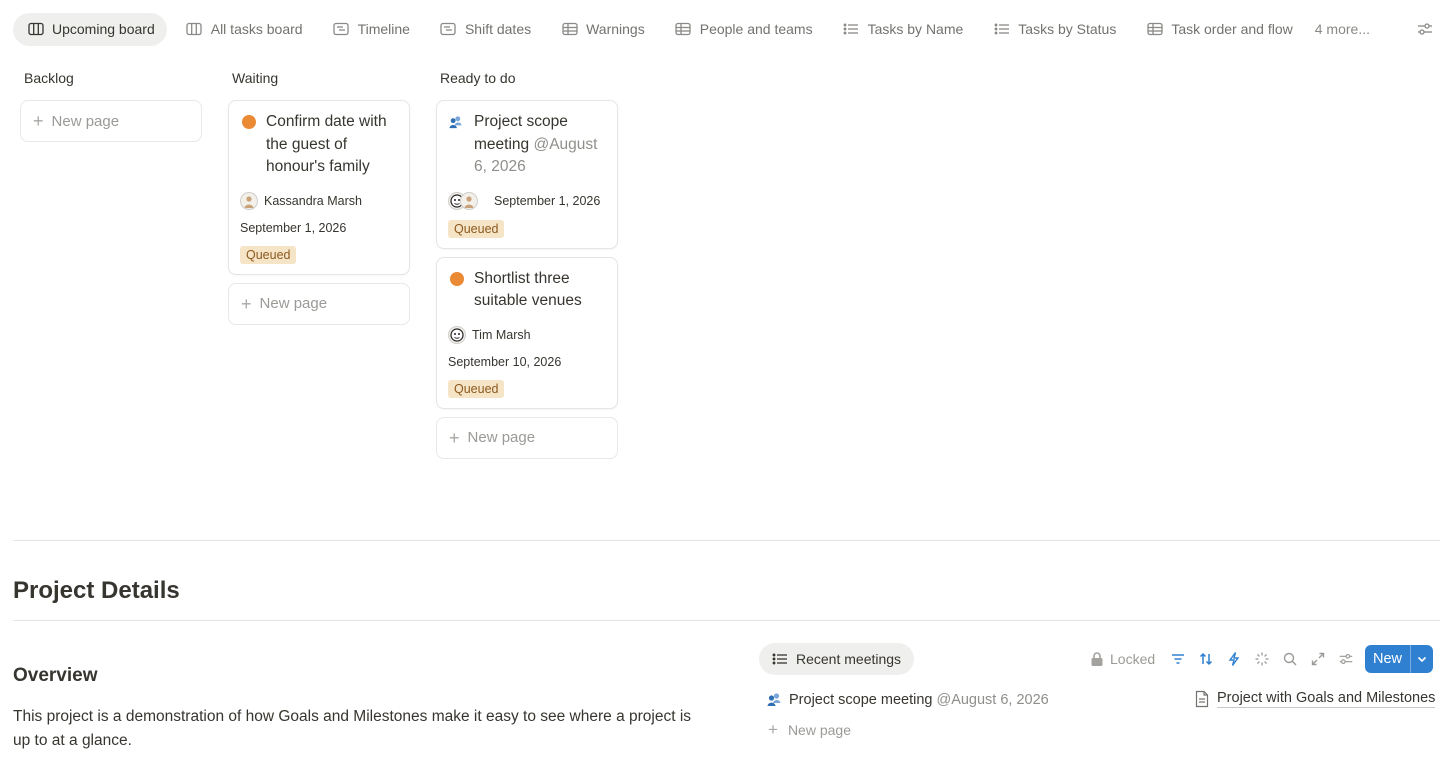  I want to click on tab-label: Tasks by Status, so click(1067, 29).